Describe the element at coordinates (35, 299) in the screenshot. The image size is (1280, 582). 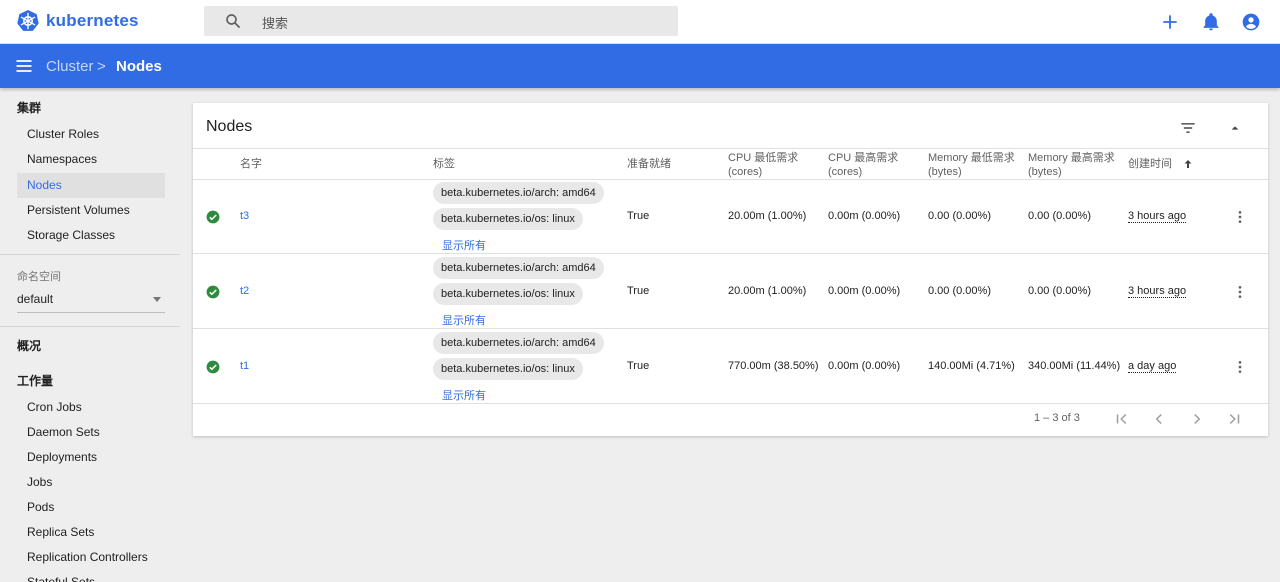
I see `namespace-value: default` at that location.